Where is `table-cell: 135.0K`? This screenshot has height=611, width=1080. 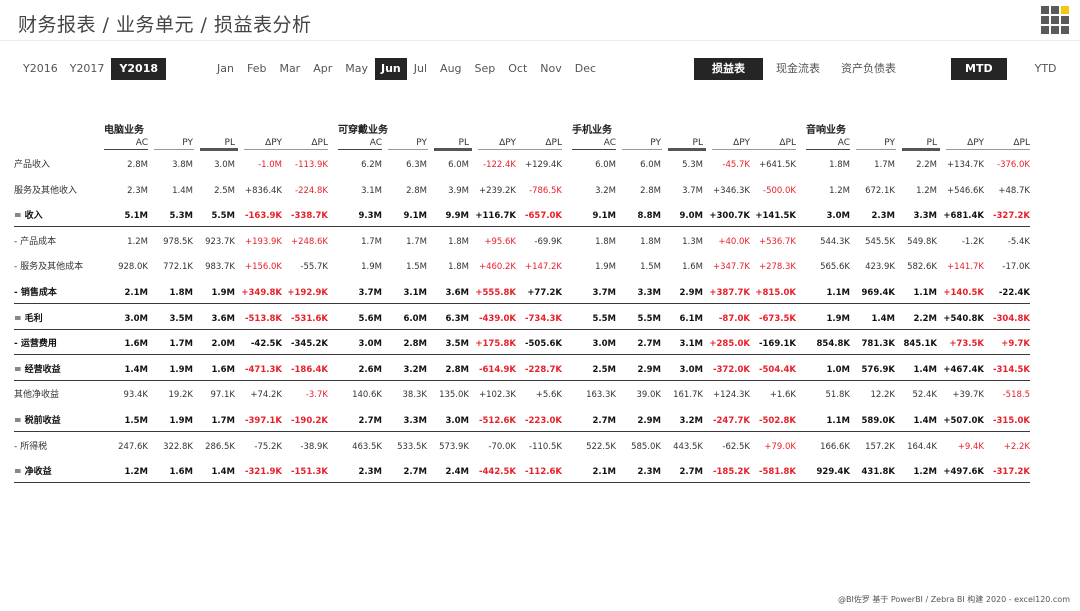 table-cell: 135.0K is located at coordinates (454, 395).